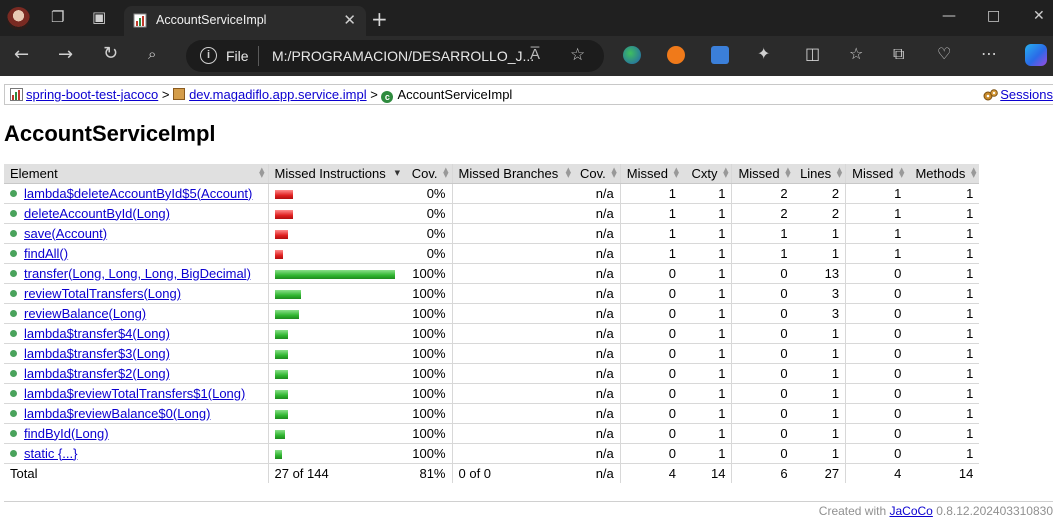 This screenshot has height=529, width=1053. Describe the element at coordinates (819, 293) in the screenshot. I see `lines: 3` at that location.